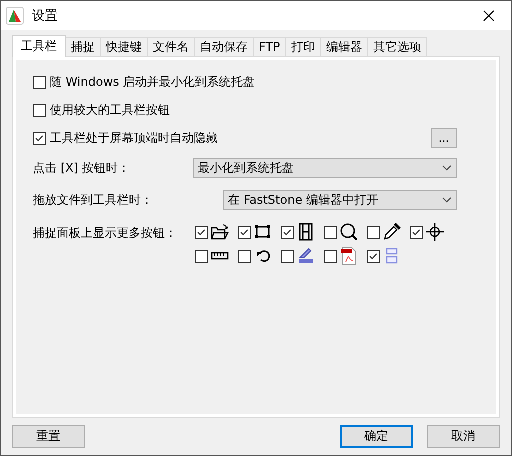 This screenshot has width=512, height=456. What do you see at coordinates (153, 82) in the screenshot?
I see `checkbox-label: 随 Windows 启动并最小化到系统托盘` at bounding box center [153, 82].